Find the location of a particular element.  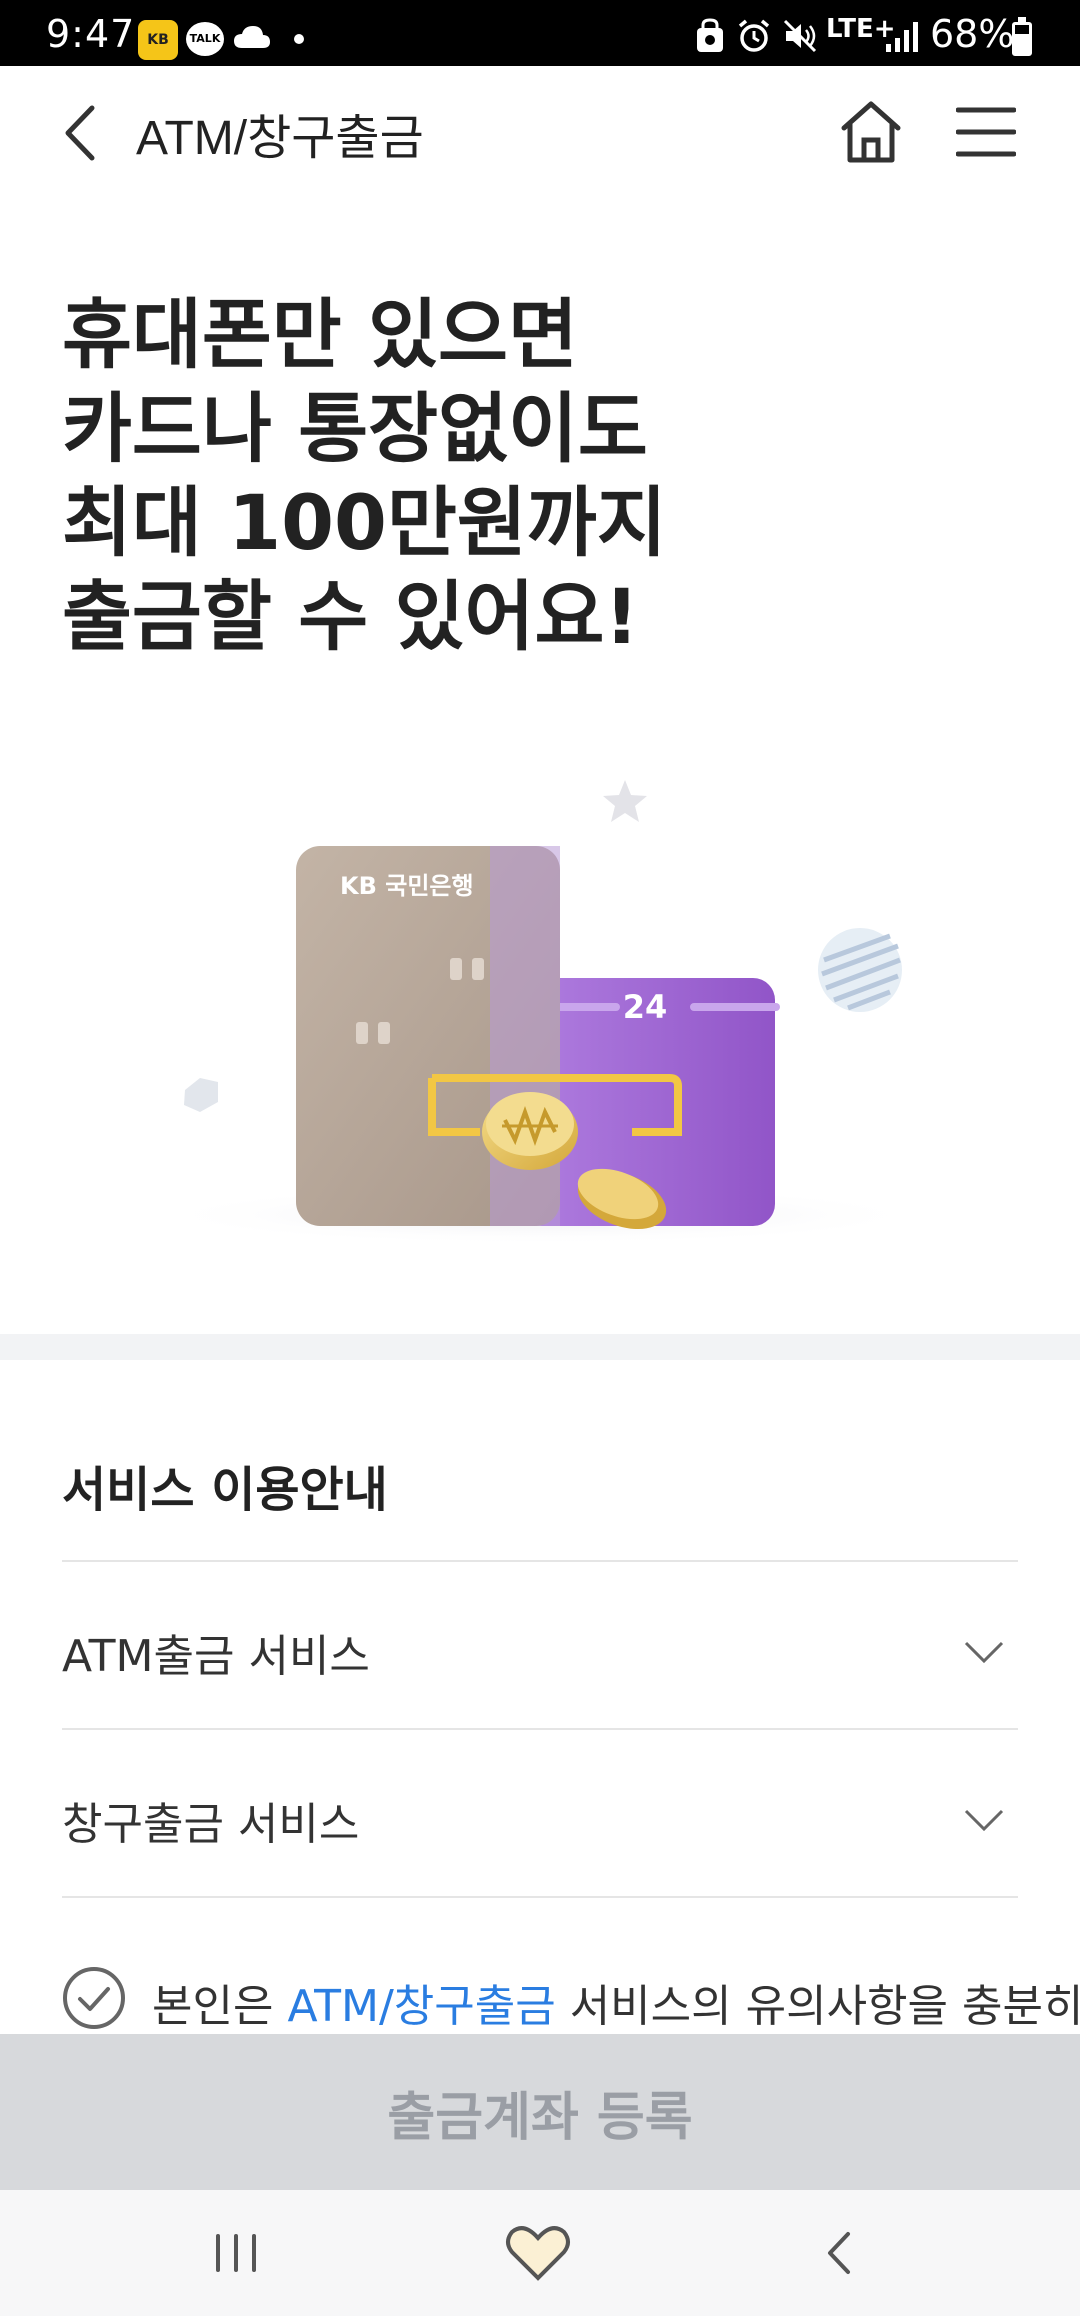

cloud-icon is located at coordinates (252, 37).